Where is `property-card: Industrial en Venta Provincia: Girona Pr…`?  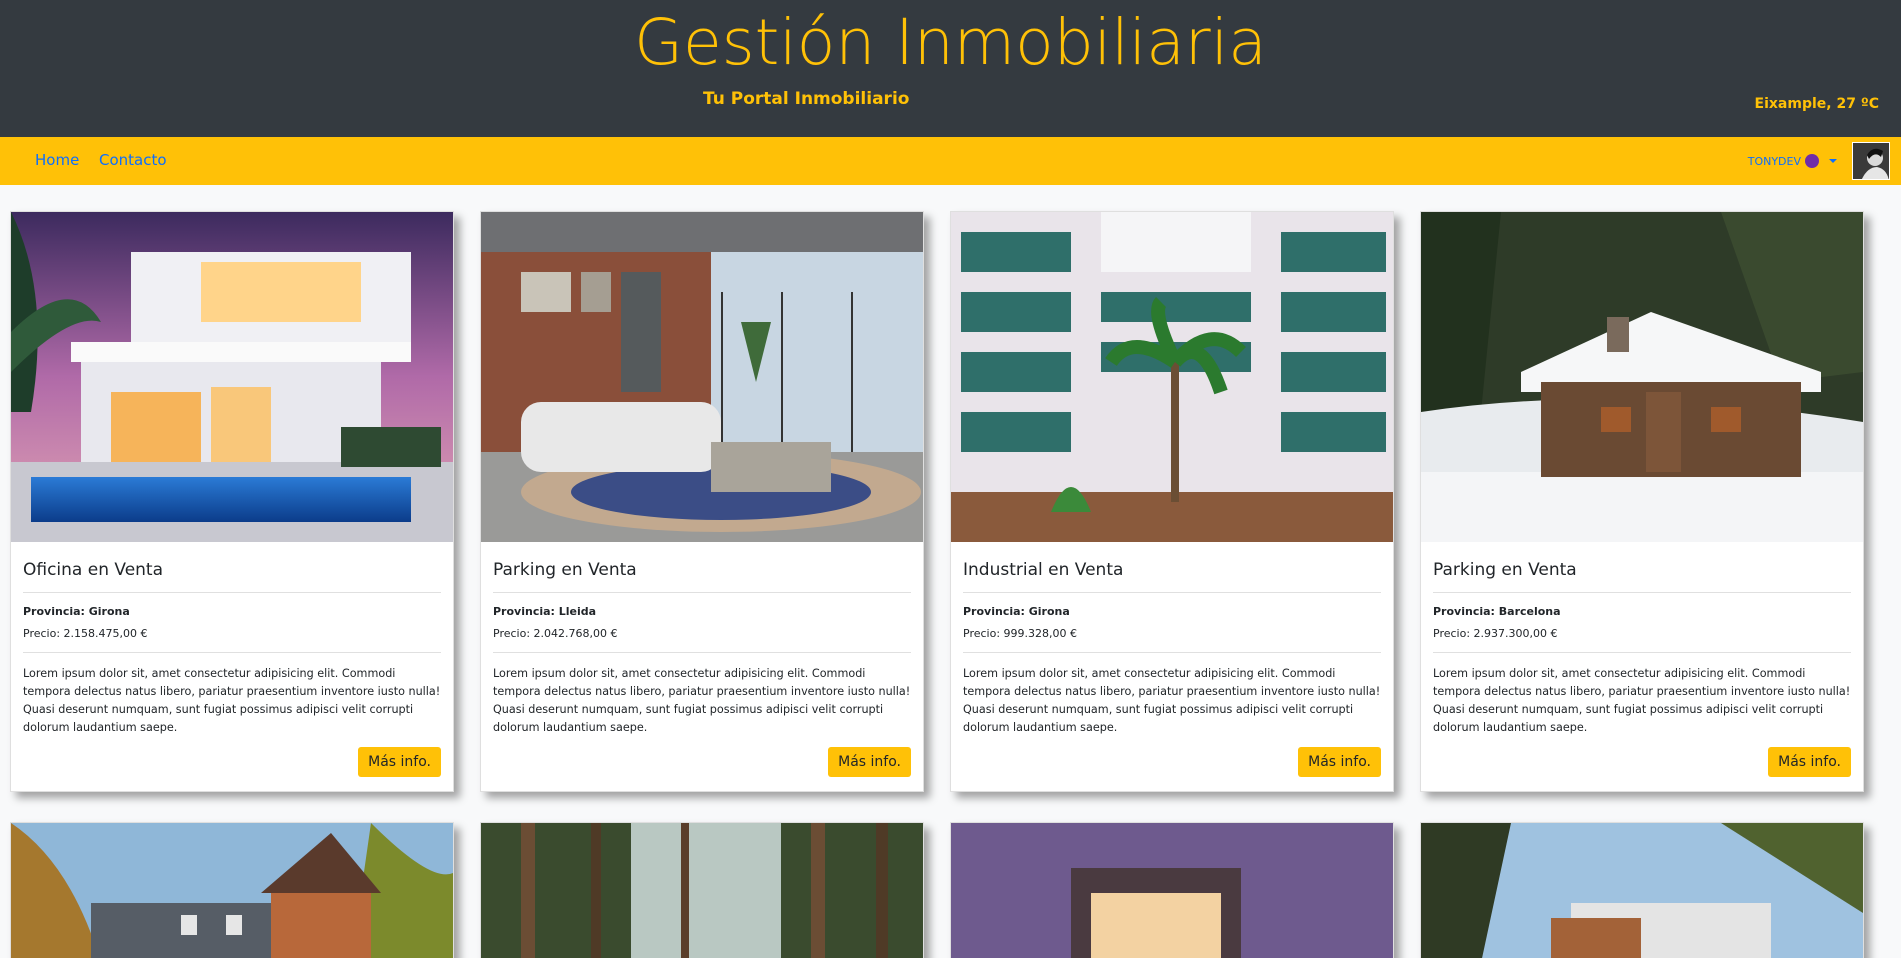 property-card: Industrial en Venta Provincia: Girona Pr… is located at coordinates (1172, 501).